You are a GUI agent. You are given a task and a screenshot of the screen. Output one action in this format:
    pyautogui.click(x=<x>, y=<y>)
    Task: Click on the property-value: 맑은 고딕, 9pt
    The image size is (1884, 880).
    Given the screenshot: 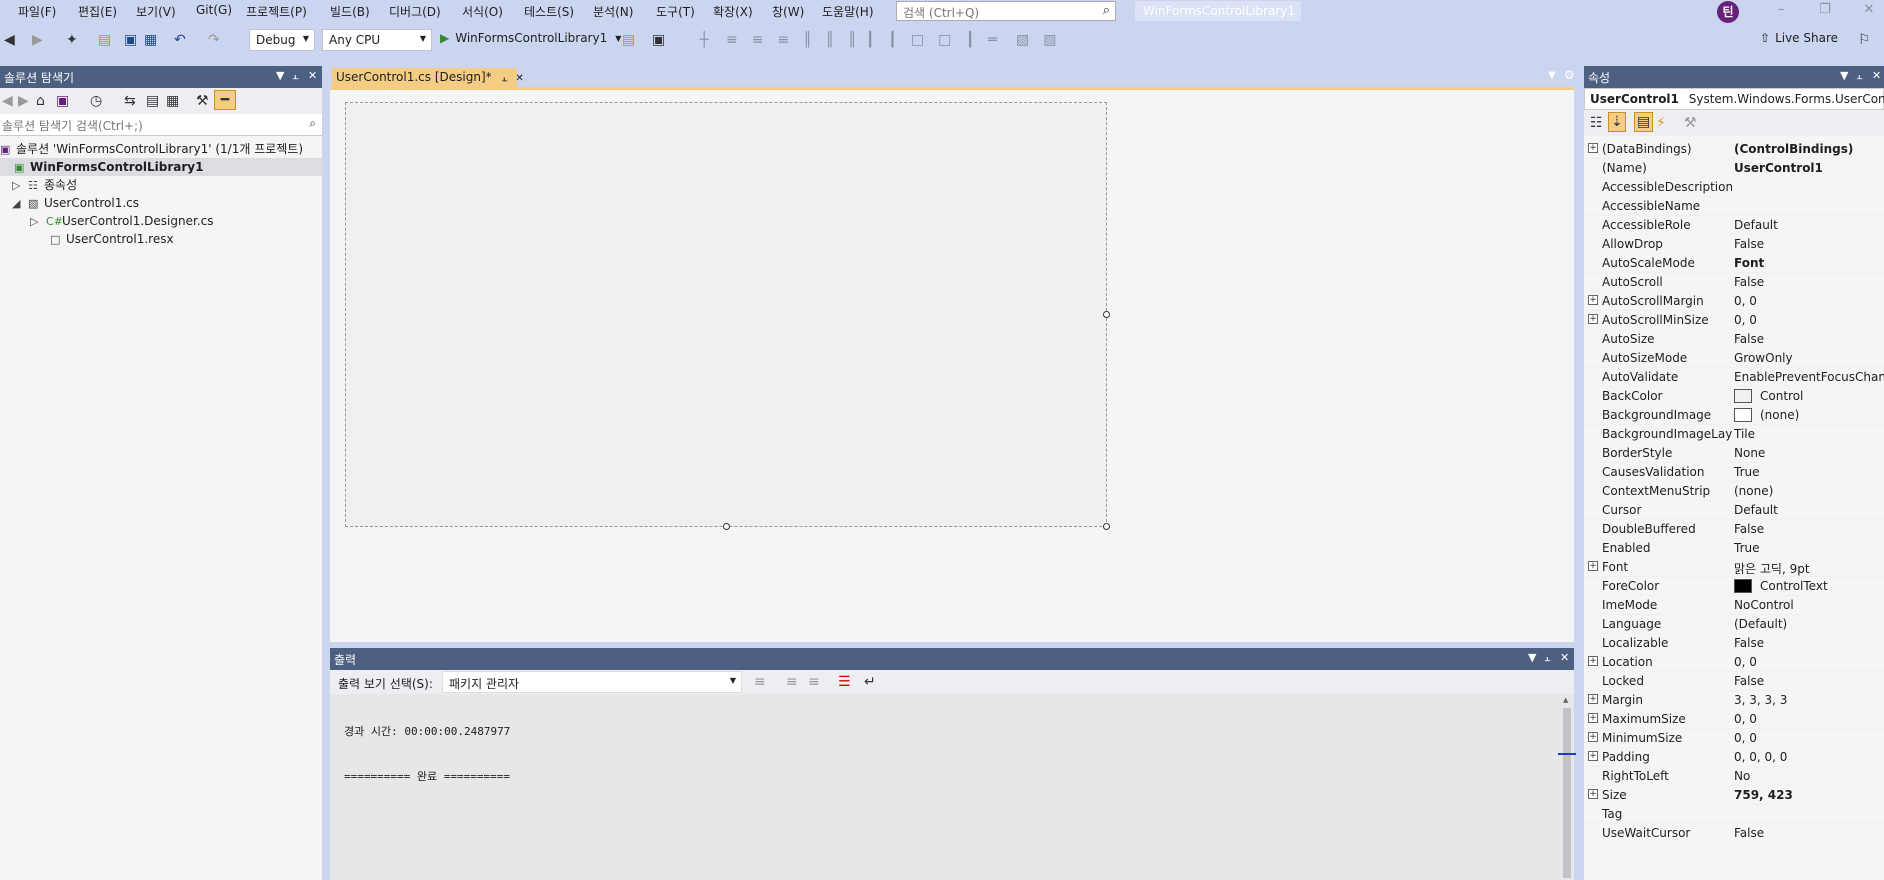 What is the action you would take?
    pyautogui.click(x=1809, y=568)
    